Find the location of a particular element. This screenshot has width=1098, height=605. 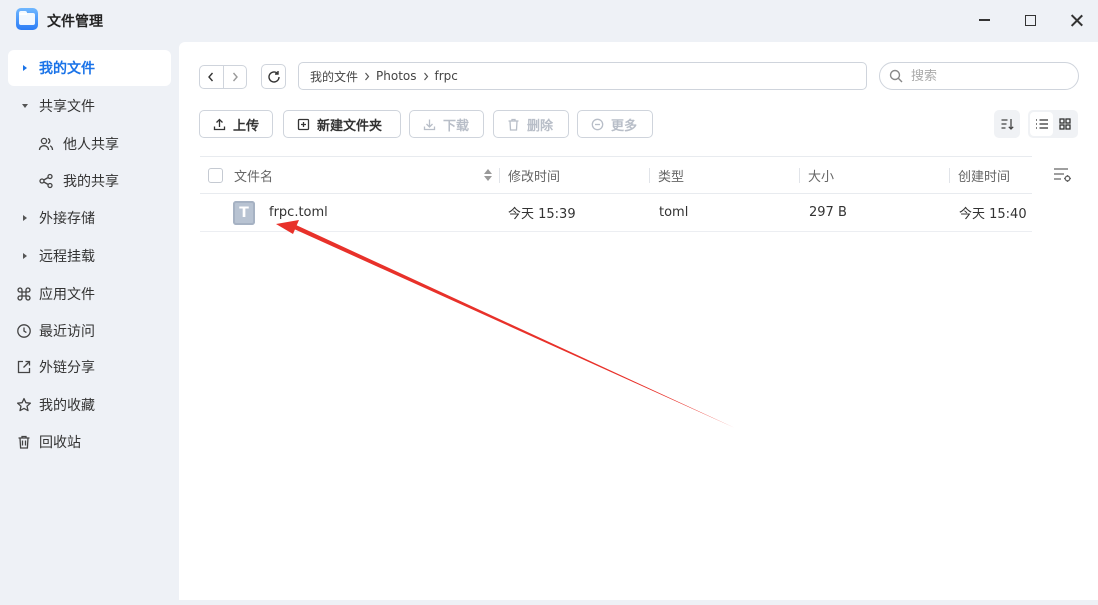

upload-button: 上传 is located at coordinates (236, 124).